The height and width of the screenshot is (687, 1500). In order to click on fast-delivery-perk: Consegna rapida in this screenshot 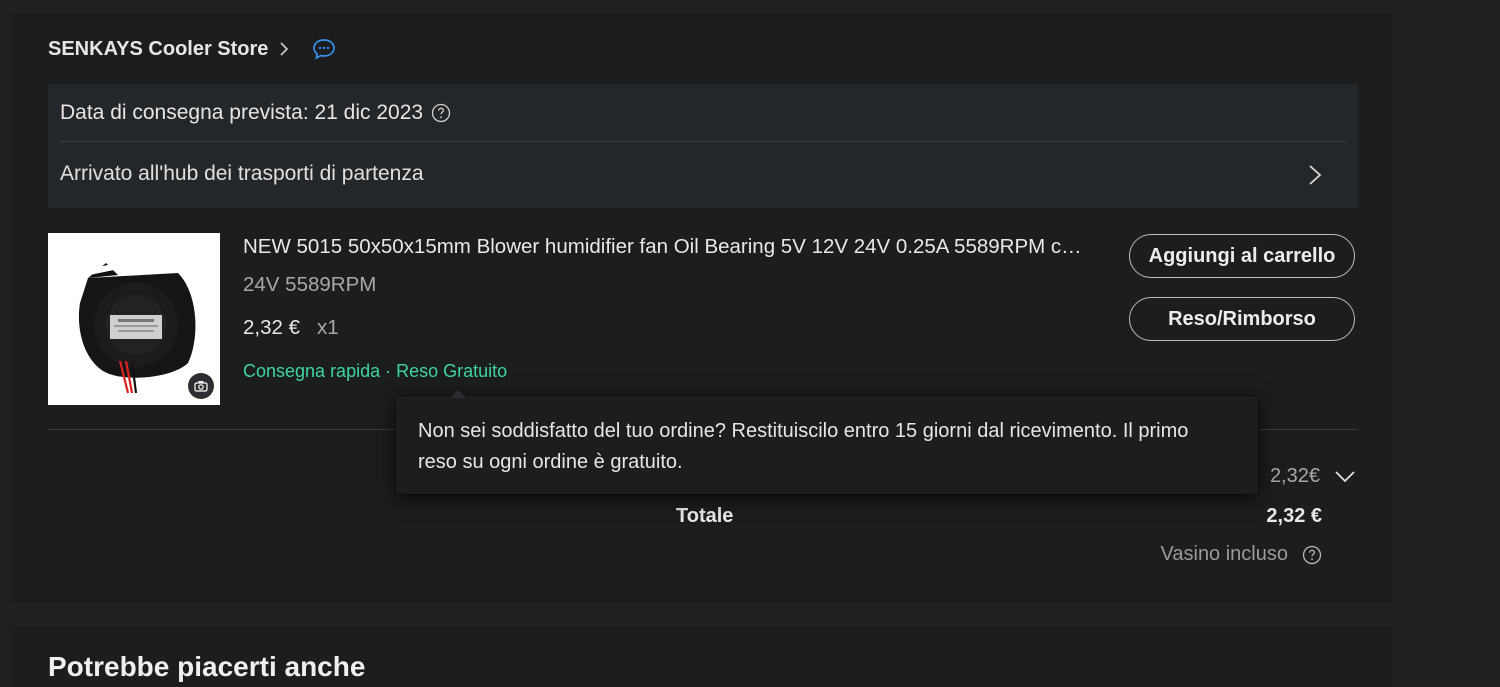, I will do `click(311, 371)`.